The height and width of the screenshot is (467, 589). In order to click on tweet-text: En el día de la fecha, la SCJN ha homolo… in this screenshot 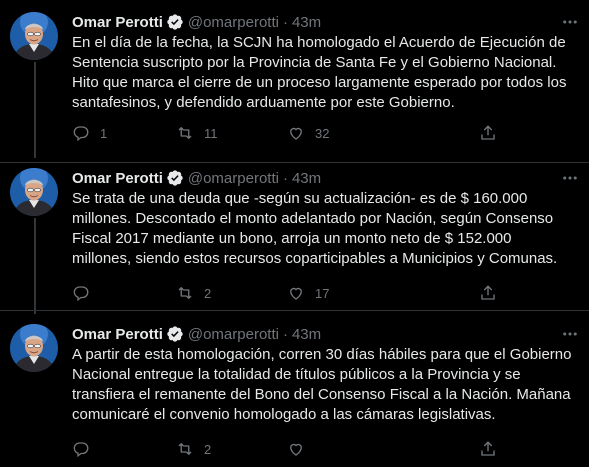, I will do `click(319, 72)`.